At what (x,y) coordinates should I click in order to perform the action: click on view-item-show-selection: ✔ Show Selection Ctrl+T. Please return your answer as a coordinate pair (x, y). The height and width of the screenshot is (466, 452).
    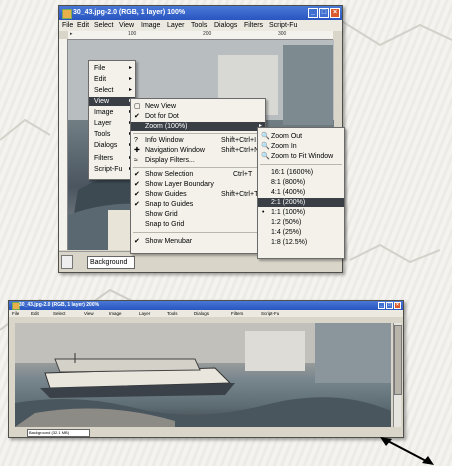
    Looking at the image, I should click on (198, 174).